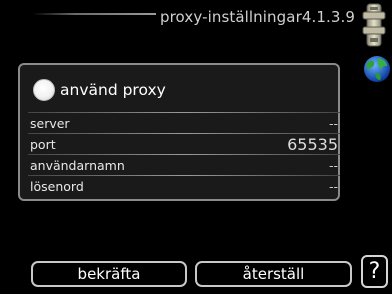 Image resolution: width=392 pixels, height=294 pixels. I want to click on port-value: 65535, so click(312, 144).